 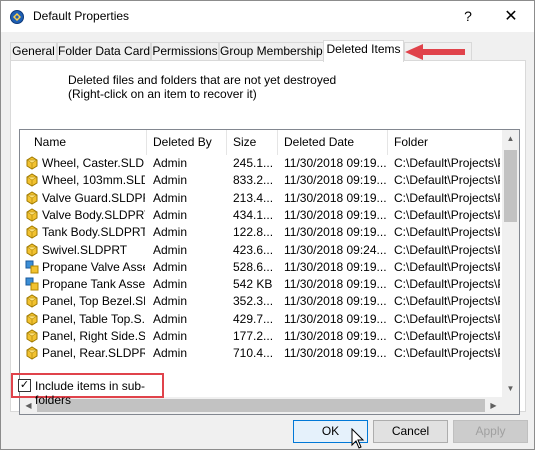 I want to click on vertical-scrollbar: ▲ ▼, so click(x=510, y=272).